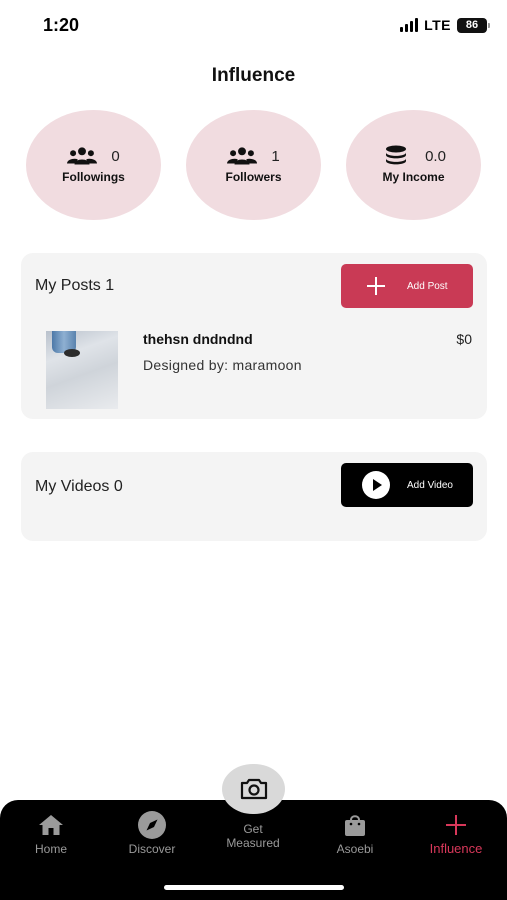  I want to click on nav-home: Home, so click(51, 833).